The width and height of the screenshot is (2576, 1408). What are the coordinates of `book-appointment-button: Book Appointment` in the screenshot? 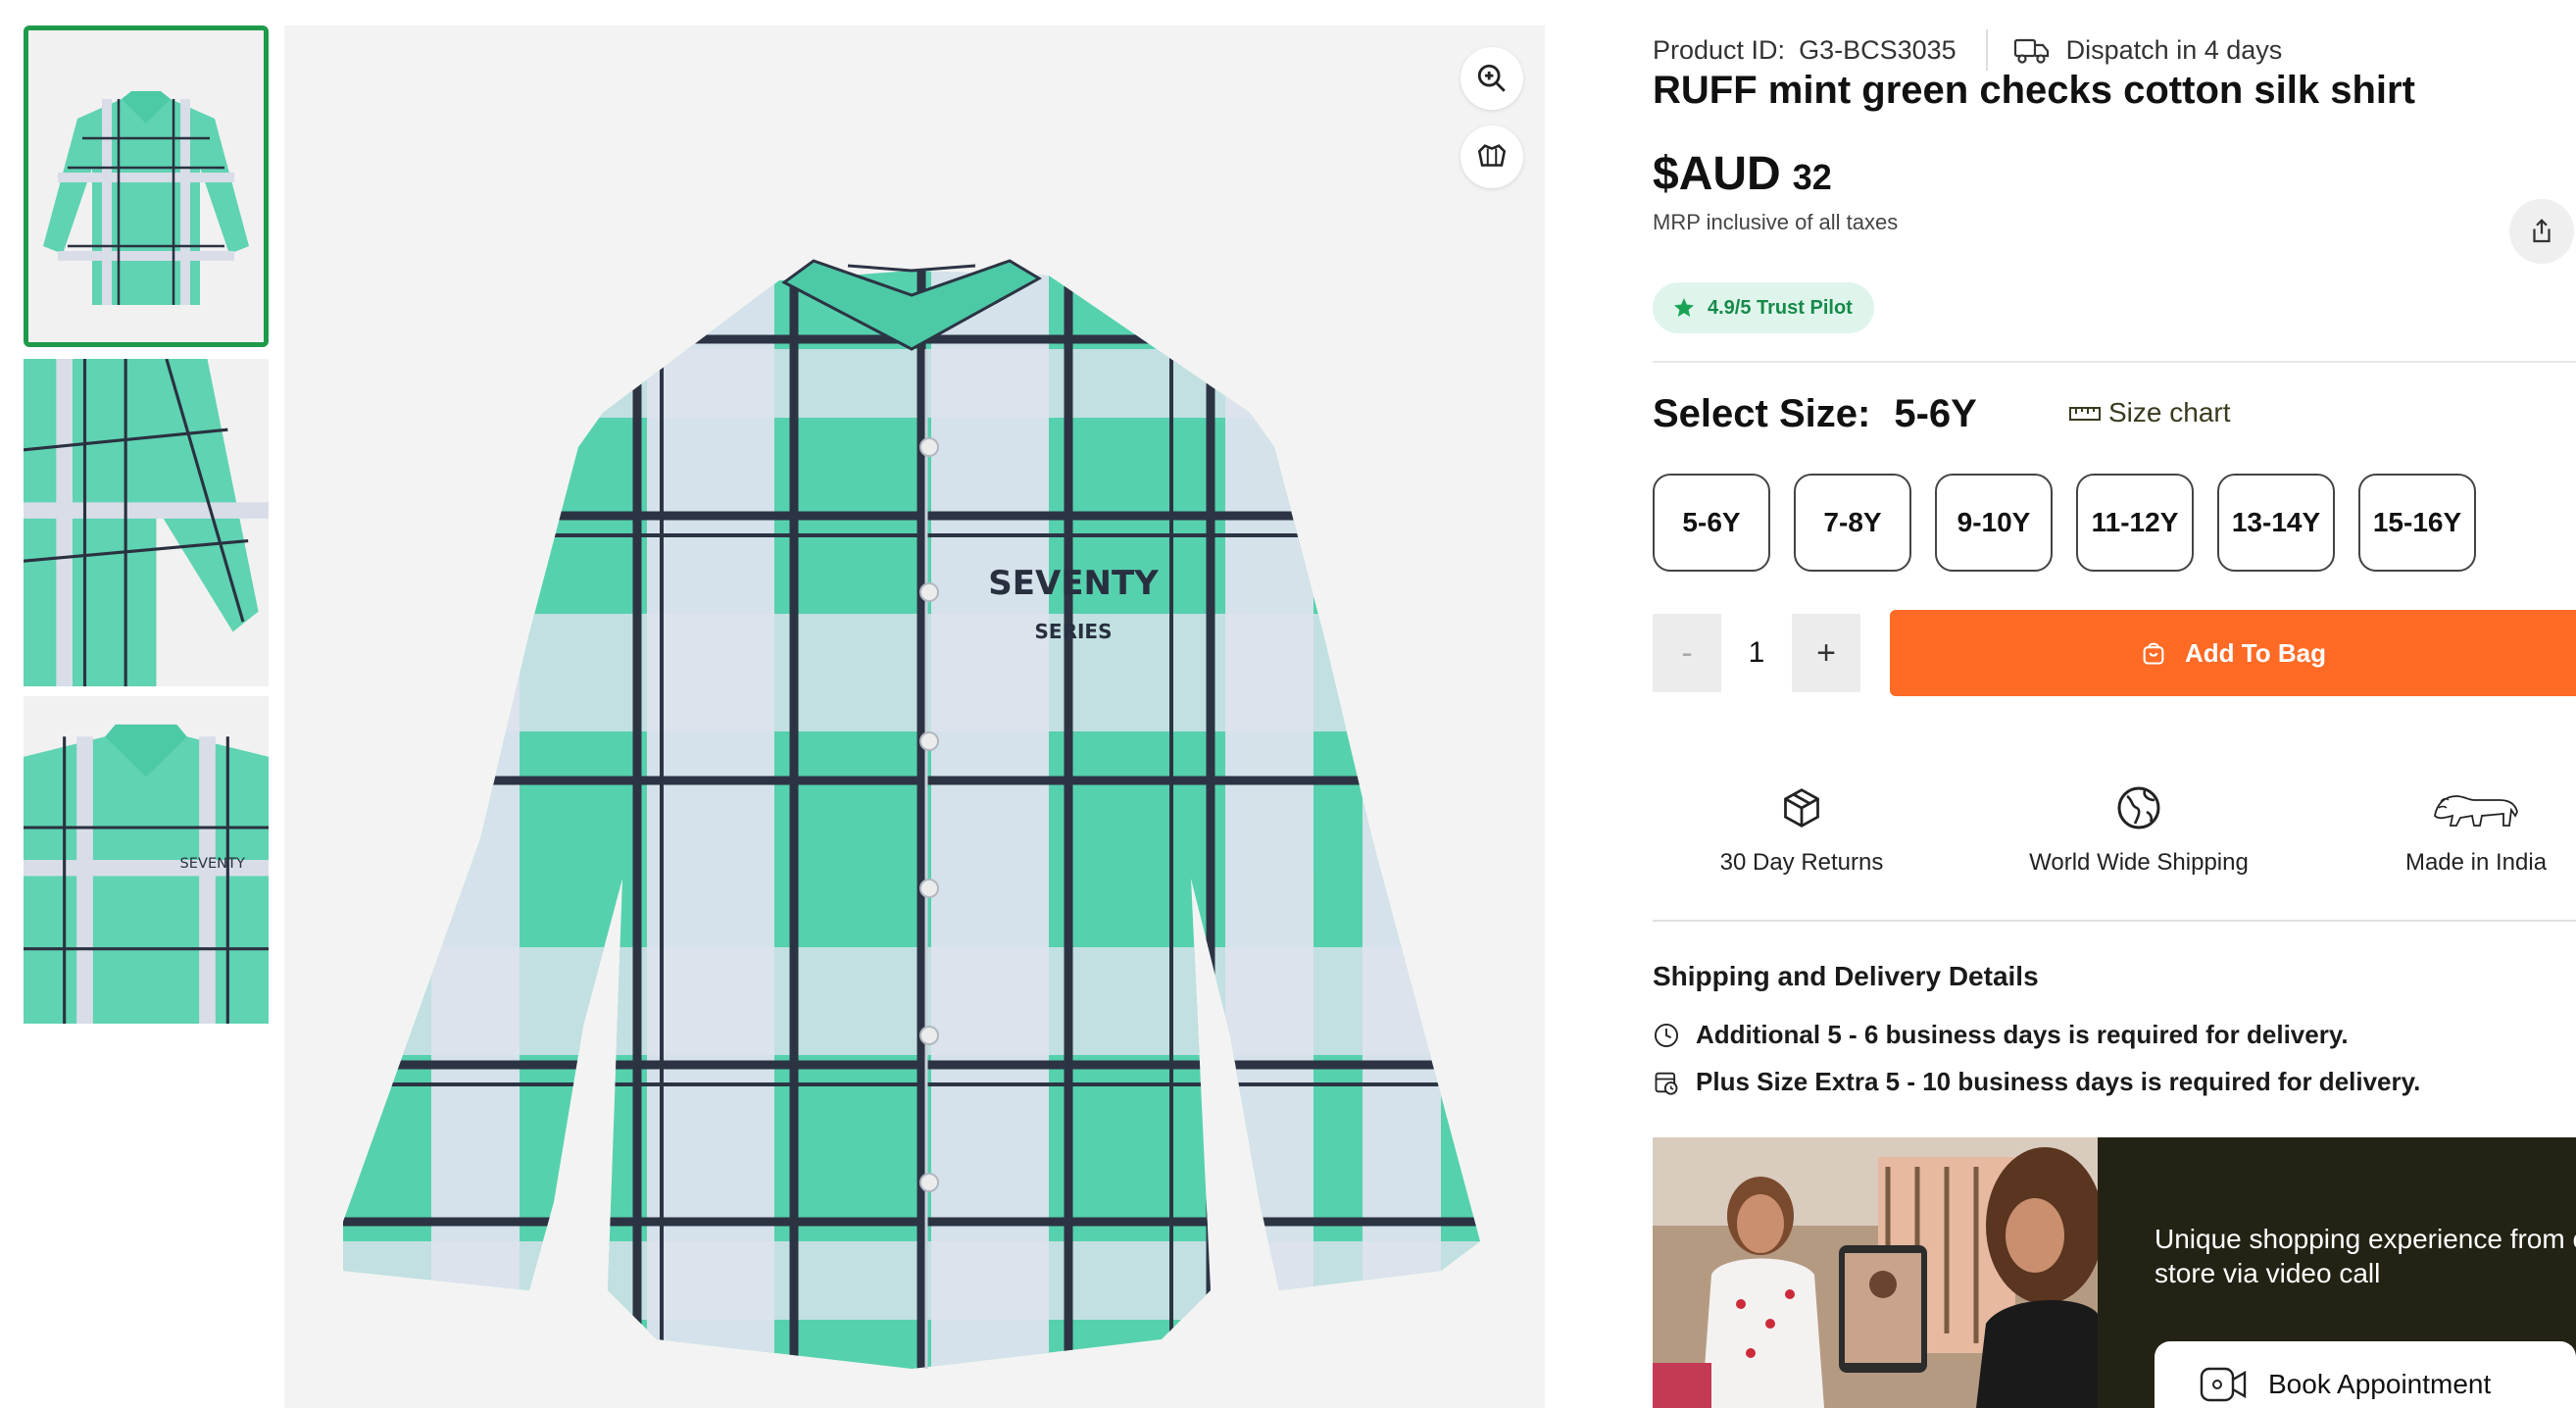 It's located at (2365, 1374).